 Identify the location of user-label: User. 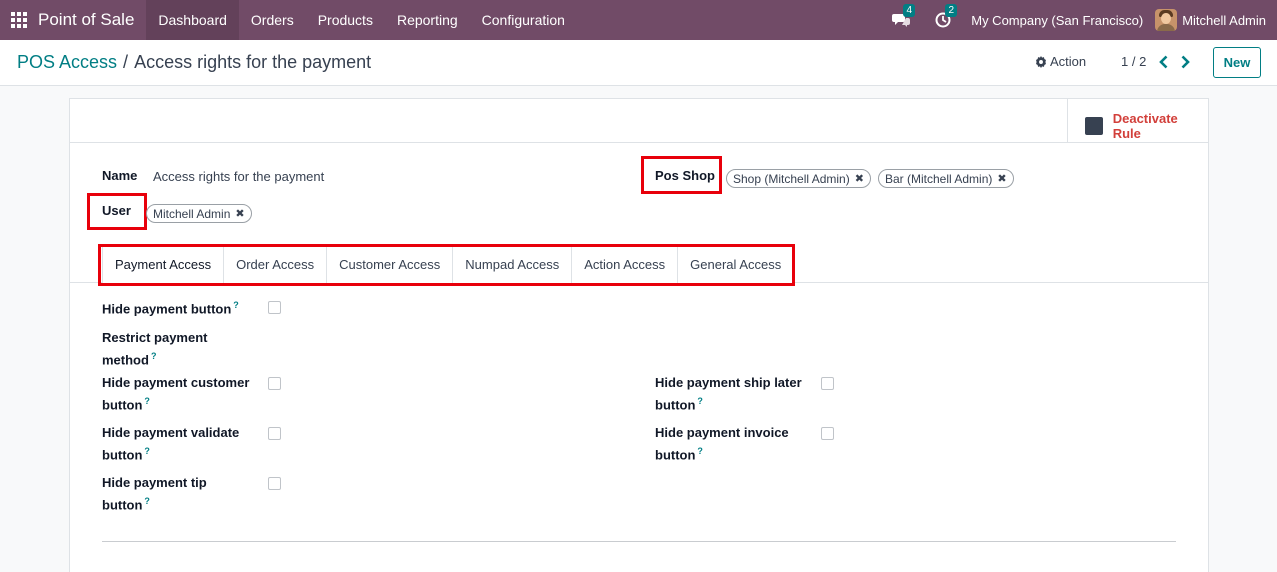
(116, 210).